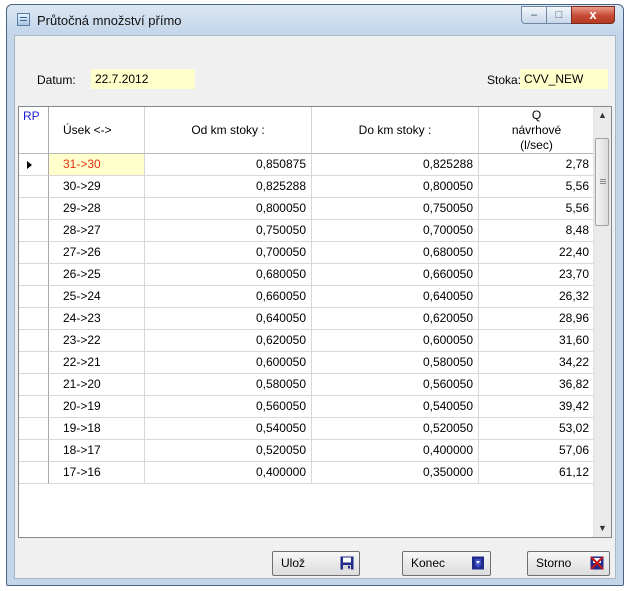 The height and width of the screenshot is (591, 630). What do you see at coordinates (97, 130) in the screenshot?
I see `column-header-usek: Úsek <->` at bounding box center [97, 130].